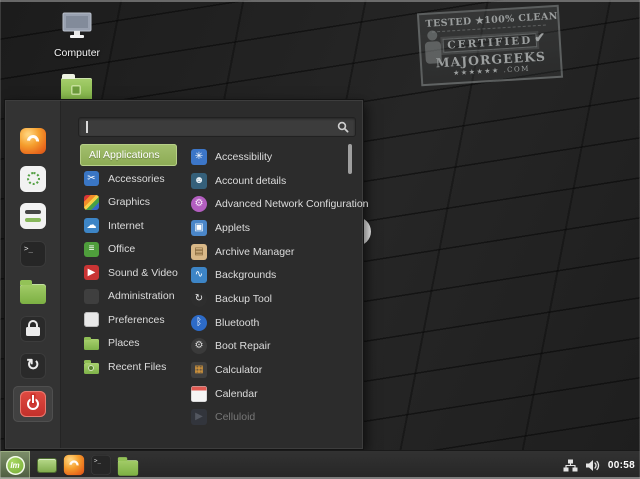 The image size is (640, 479). What do you see at coordinates (199, 180) in the screenshot?
I see `account-details-icon: ☻` at bounding box center [199, 180].